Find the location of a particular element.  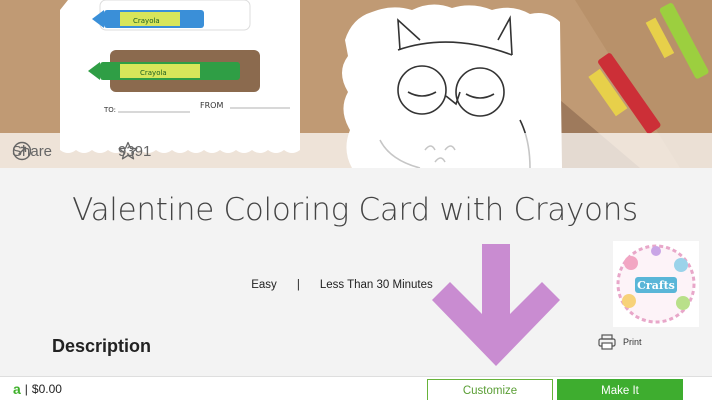

crayon-label-1: Crayola is located at coordinates (146, 21).